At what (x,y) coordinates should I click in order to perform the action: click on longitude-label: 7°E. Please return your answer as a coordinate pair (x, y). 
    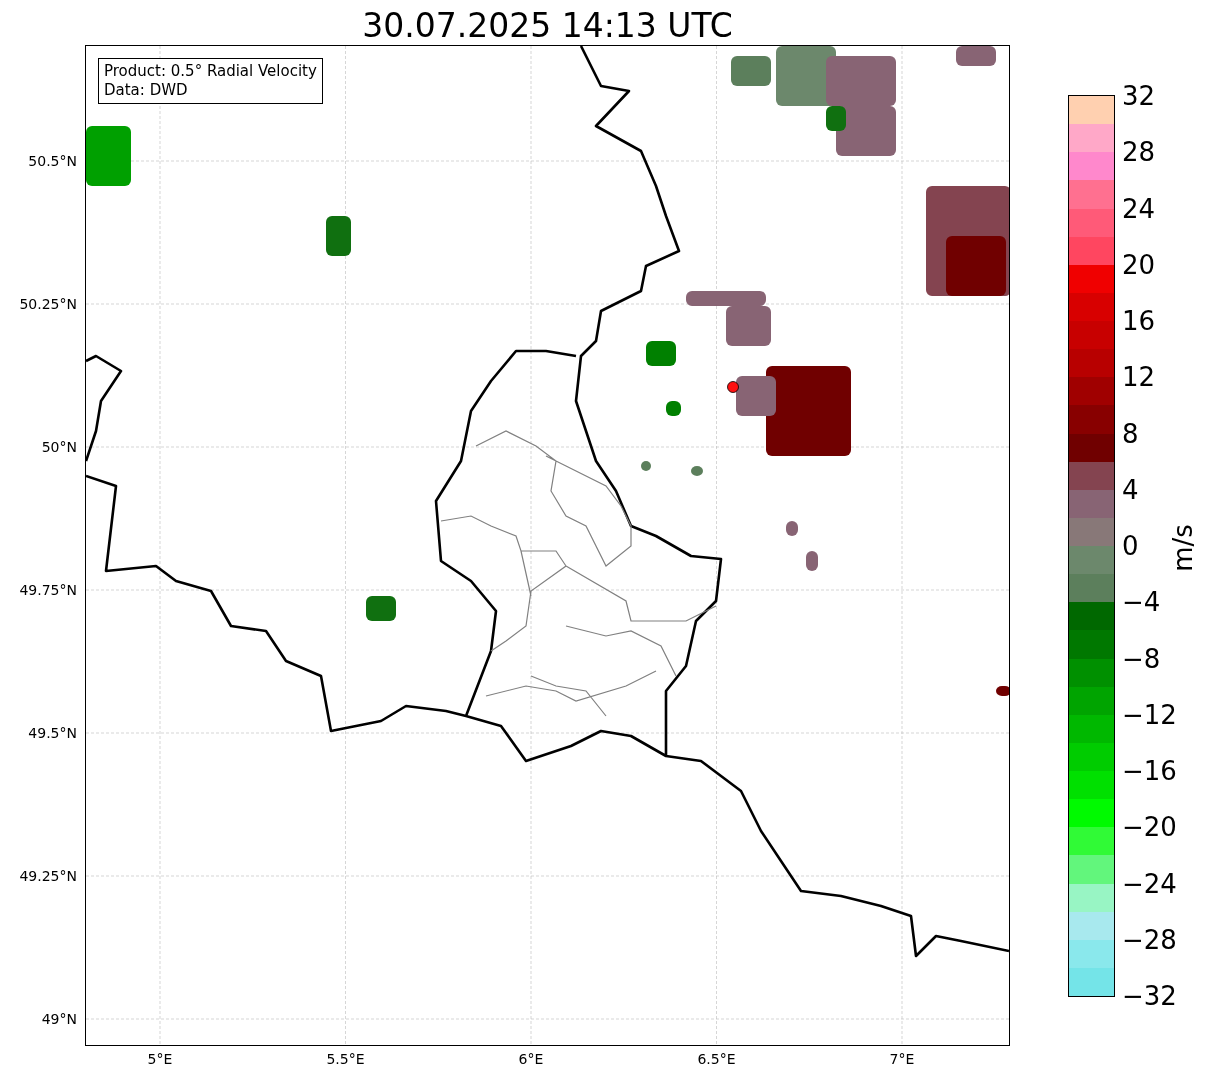
    Looking at the image, I should click on (902, 1059).